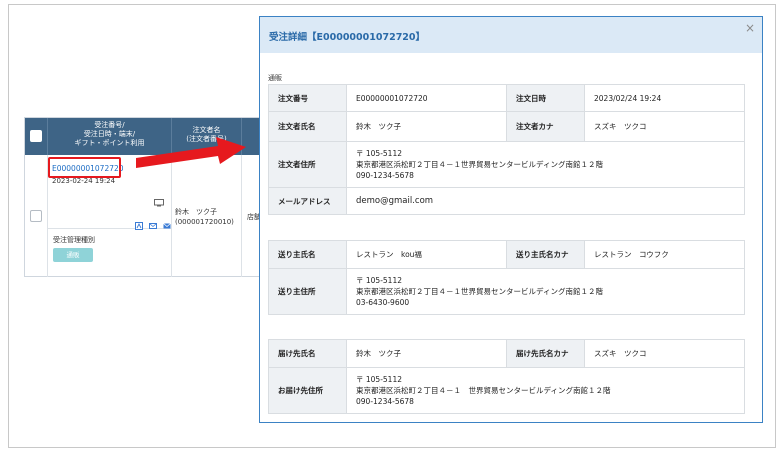  Describe the element at coordinates (426, 126) in the screenshot. I see `orderer-name-value: 鈴木 ツク子` at that location.